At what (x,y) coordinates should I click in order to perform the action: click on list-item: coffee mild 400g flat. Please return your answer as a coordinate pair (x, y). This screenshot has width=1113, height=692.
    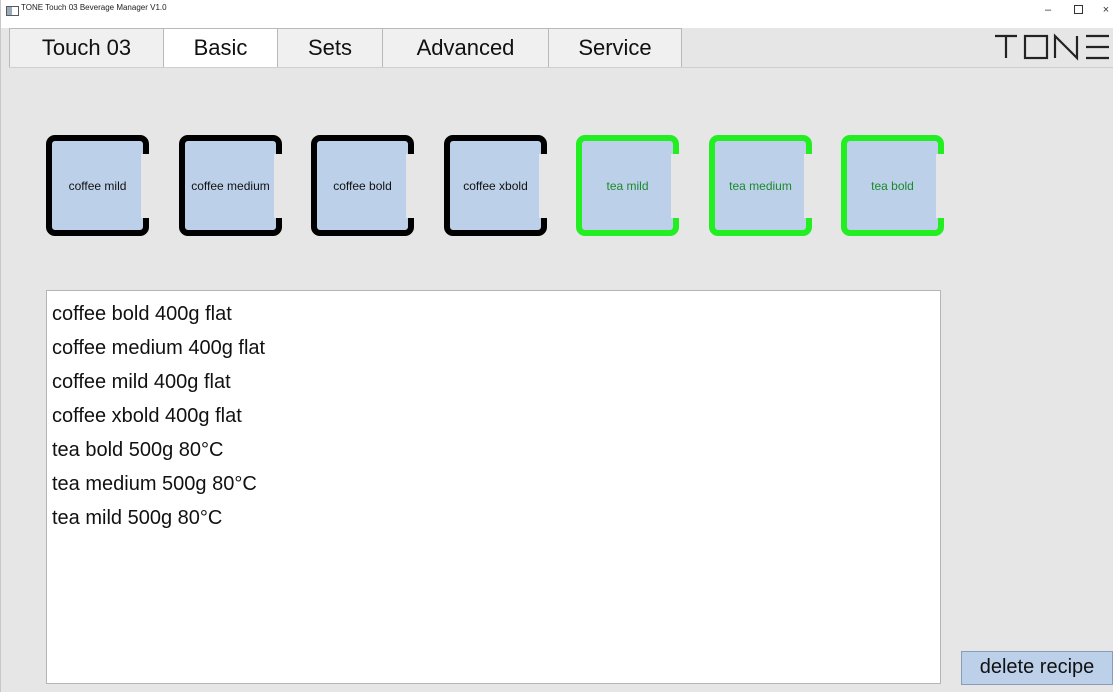
    Looking at the image, I should click on (496, 382).